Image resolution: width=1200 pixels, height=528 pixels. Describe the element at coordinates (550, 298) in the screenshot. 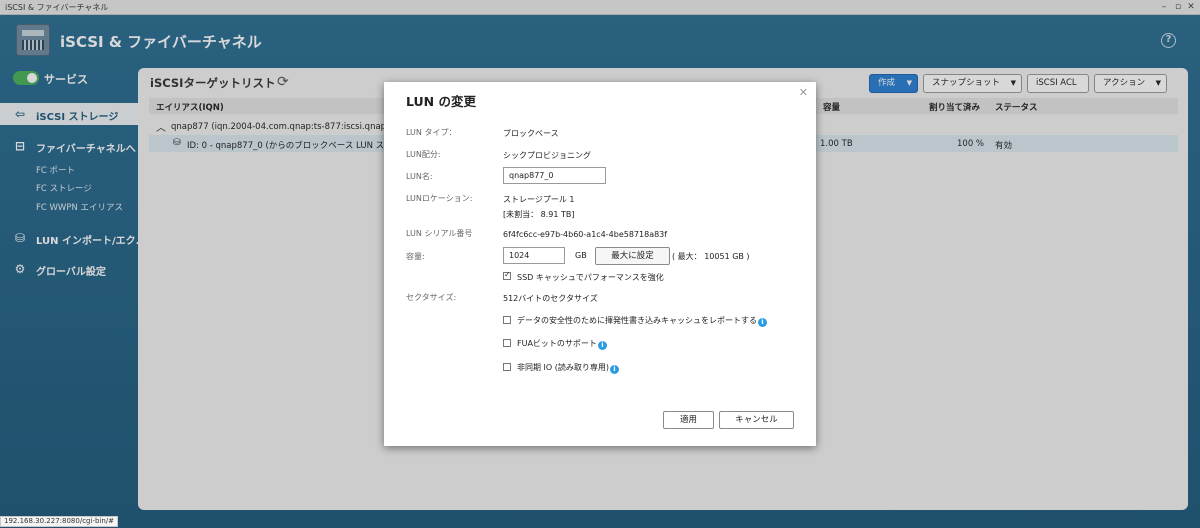

I see `sector-size-value: 512バイトのセクタサイズ` at that location.